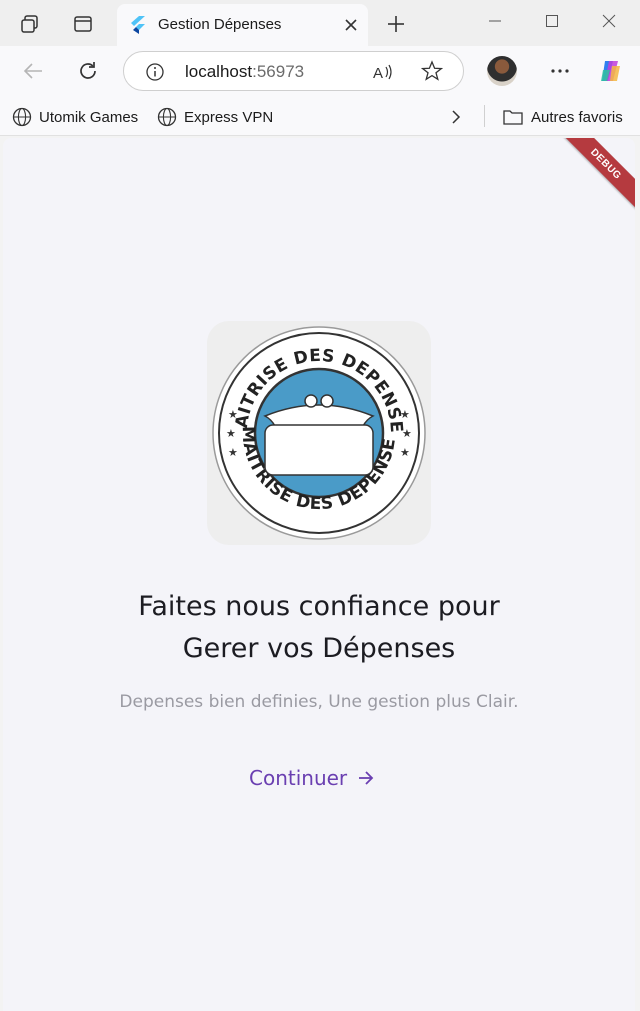  I want to click on bookmarks-divider, so click(484, 116).